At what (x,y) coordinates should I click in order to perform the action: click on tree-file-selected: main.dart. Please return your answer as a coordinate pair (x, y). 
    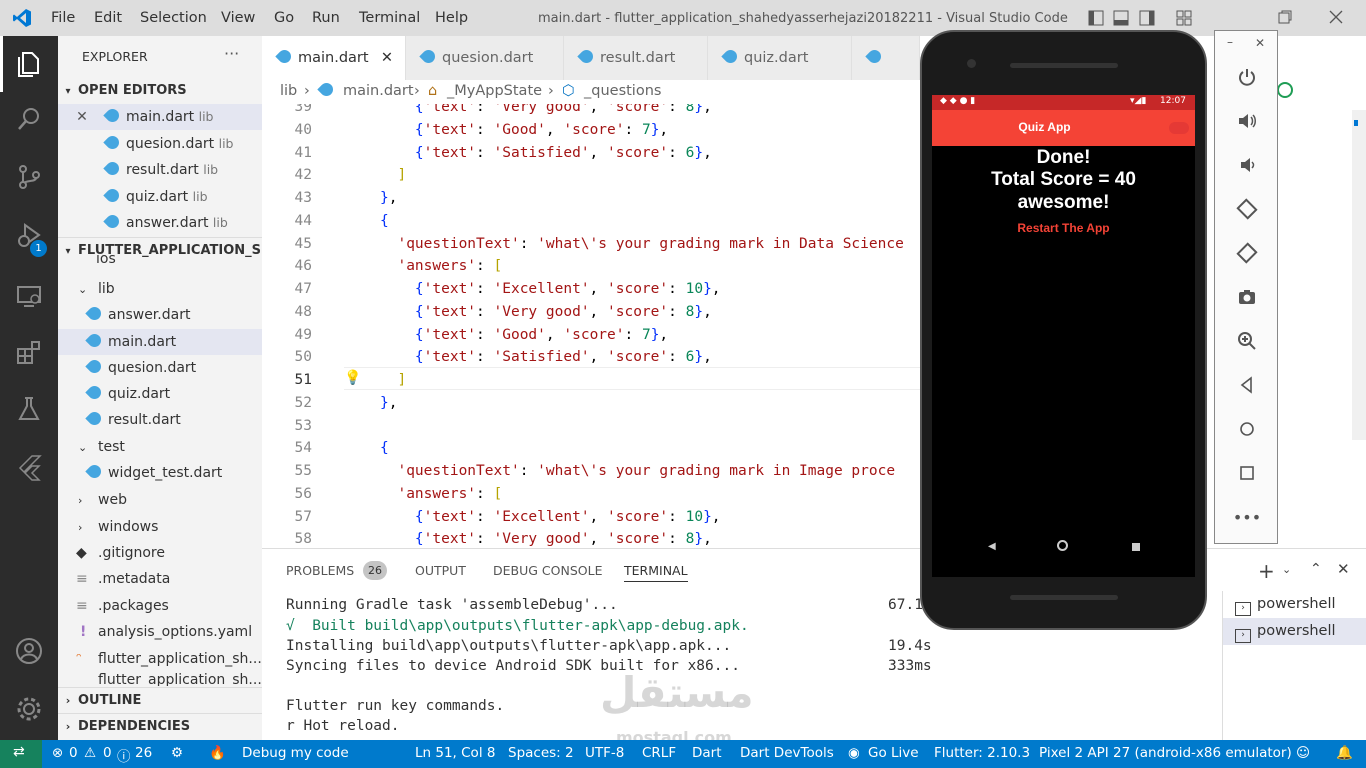
    Looking at the image, I should click on (160, 342).